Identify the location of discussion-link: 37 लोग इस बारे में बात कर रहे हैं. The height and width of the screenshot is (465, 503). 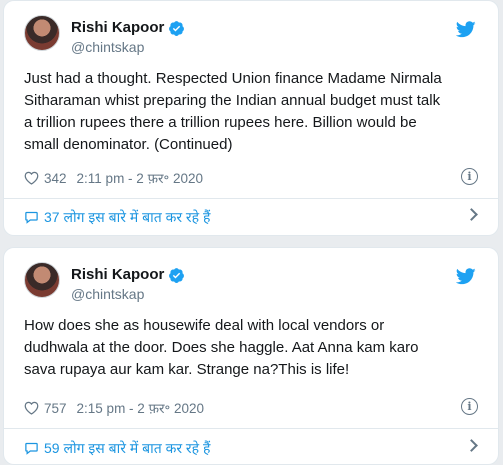
(254, 217).